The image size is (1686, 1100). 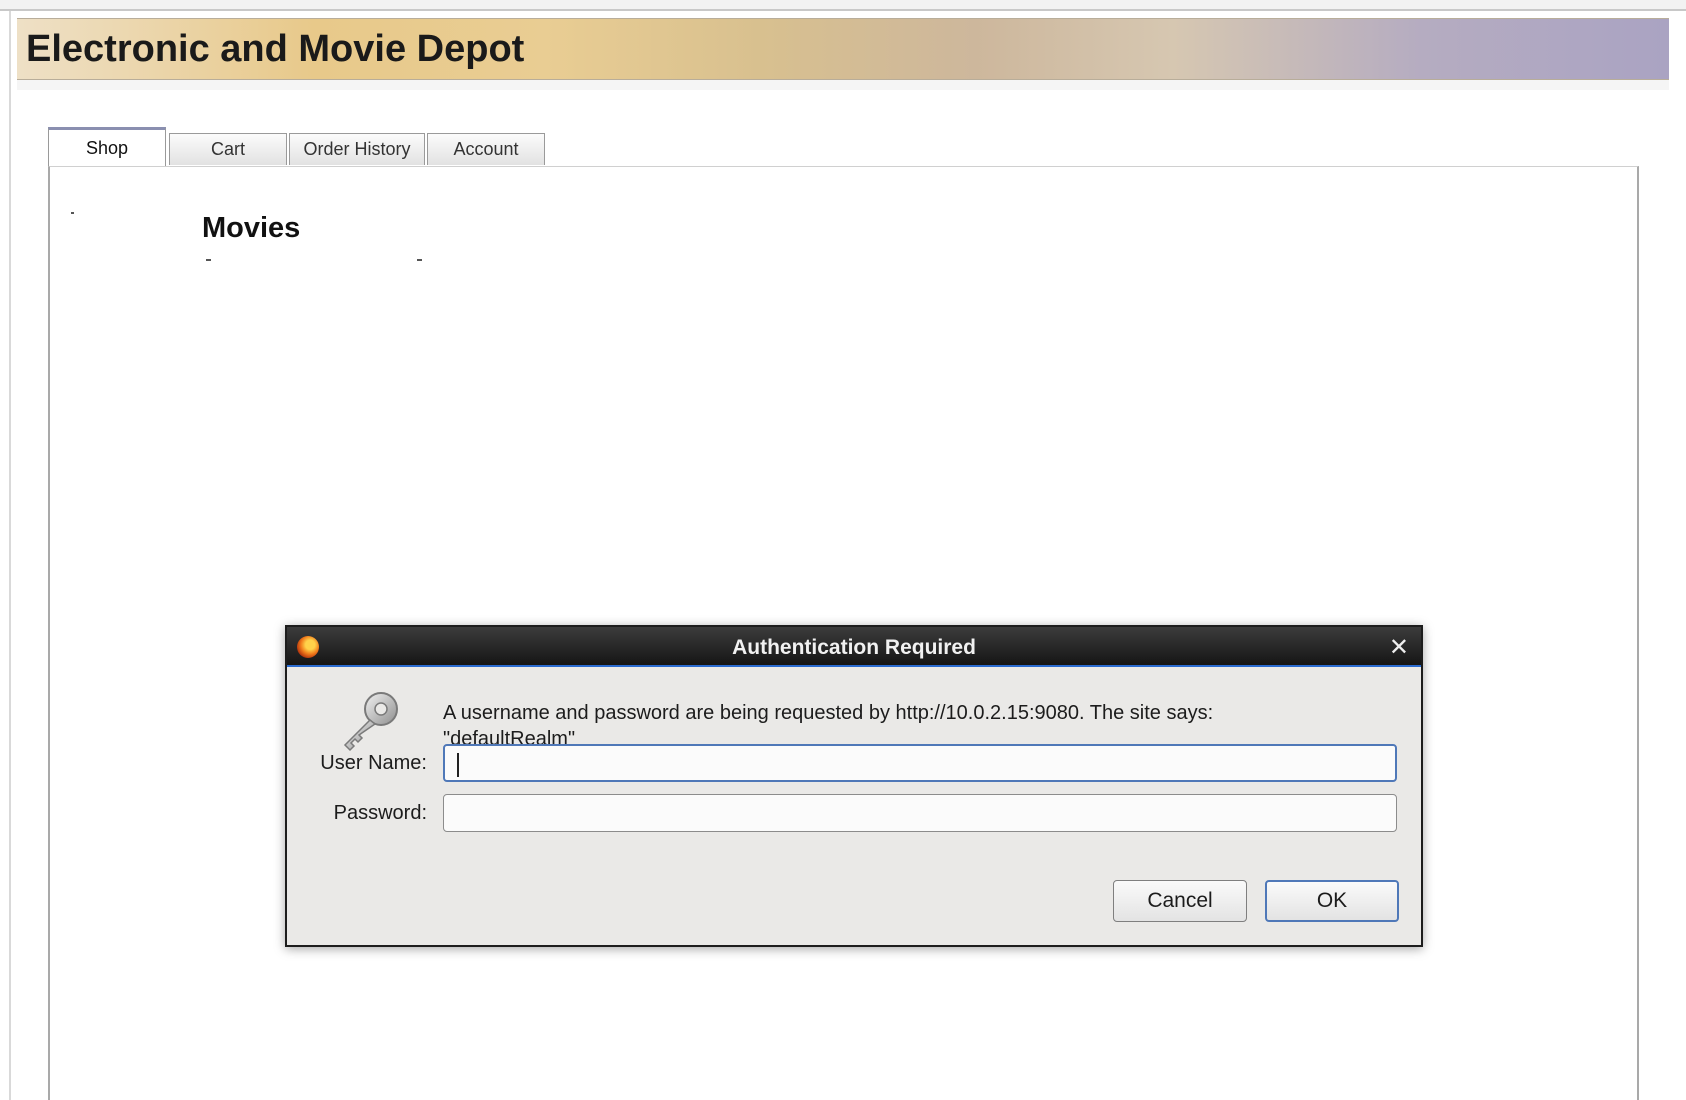 I want to click on username-field, so click(x=920, y=763).